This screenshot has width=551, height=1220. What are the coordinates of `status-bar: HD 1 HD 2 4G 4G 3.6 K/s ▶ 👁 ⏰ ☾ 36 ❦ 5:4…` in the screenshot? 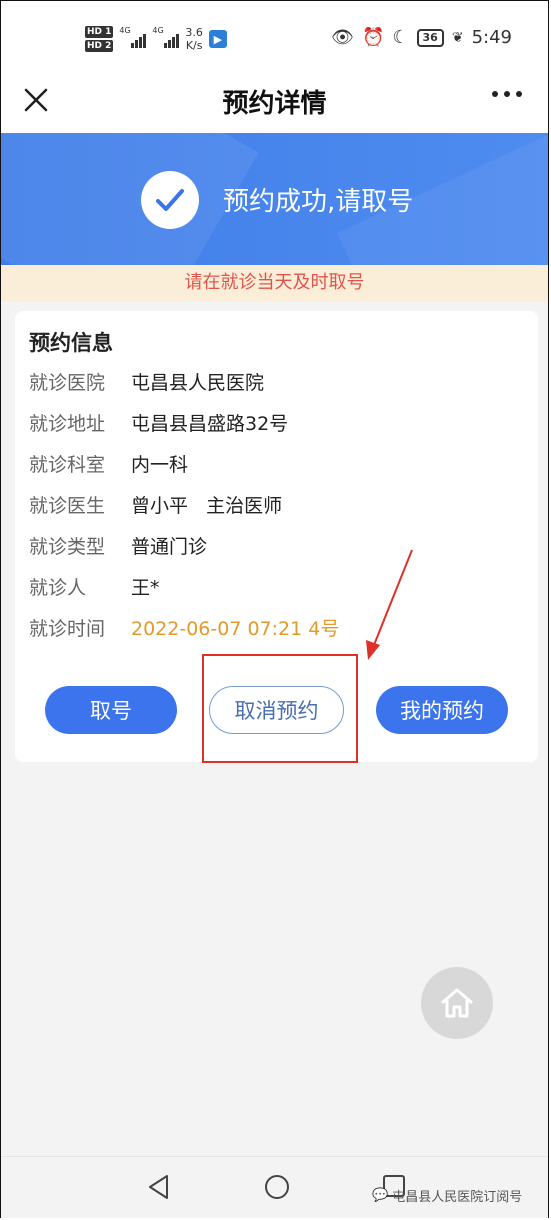 It's located at (274, 36).